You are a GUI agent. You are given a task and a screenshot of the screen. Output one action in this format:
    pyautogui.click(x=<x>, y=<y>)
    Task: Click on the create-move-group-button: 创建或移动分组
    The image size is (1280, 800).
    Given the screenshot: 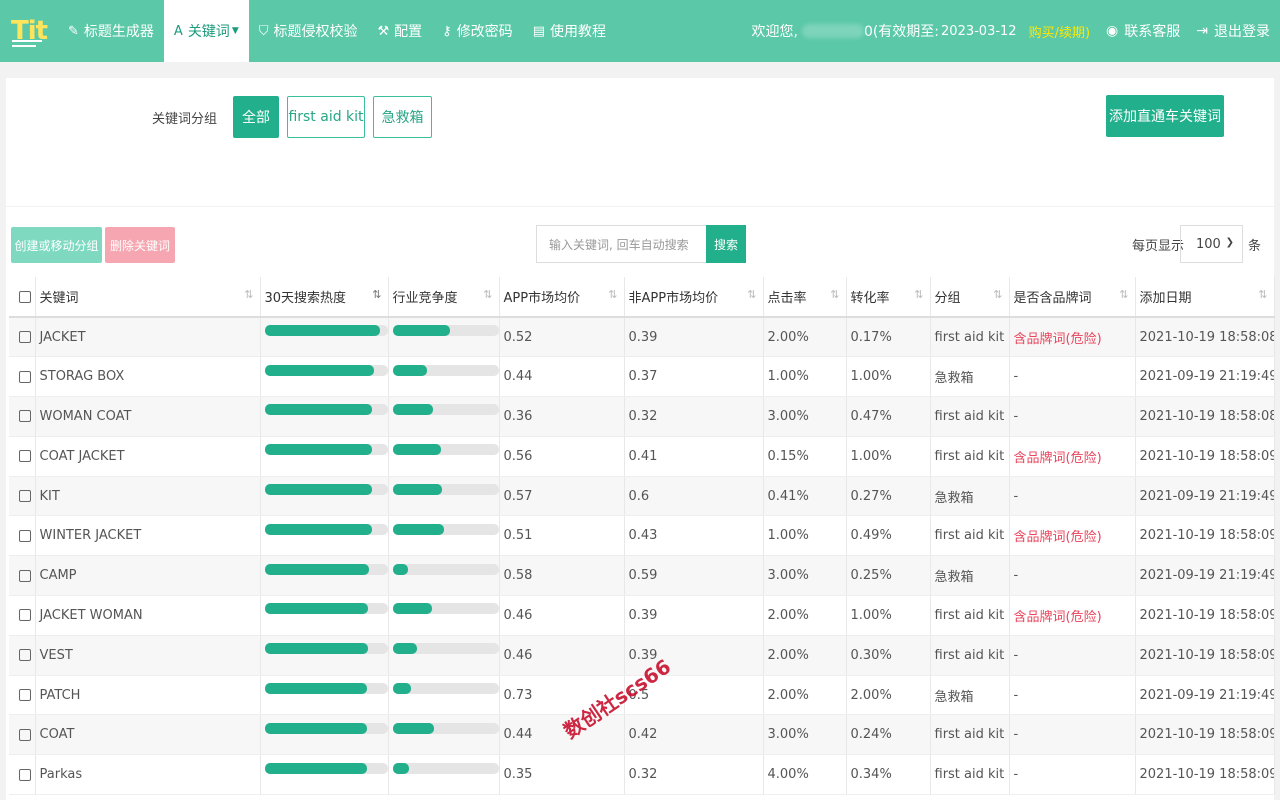 What is the action you would take?
    pyautogui.click(x=56, y=245)
    